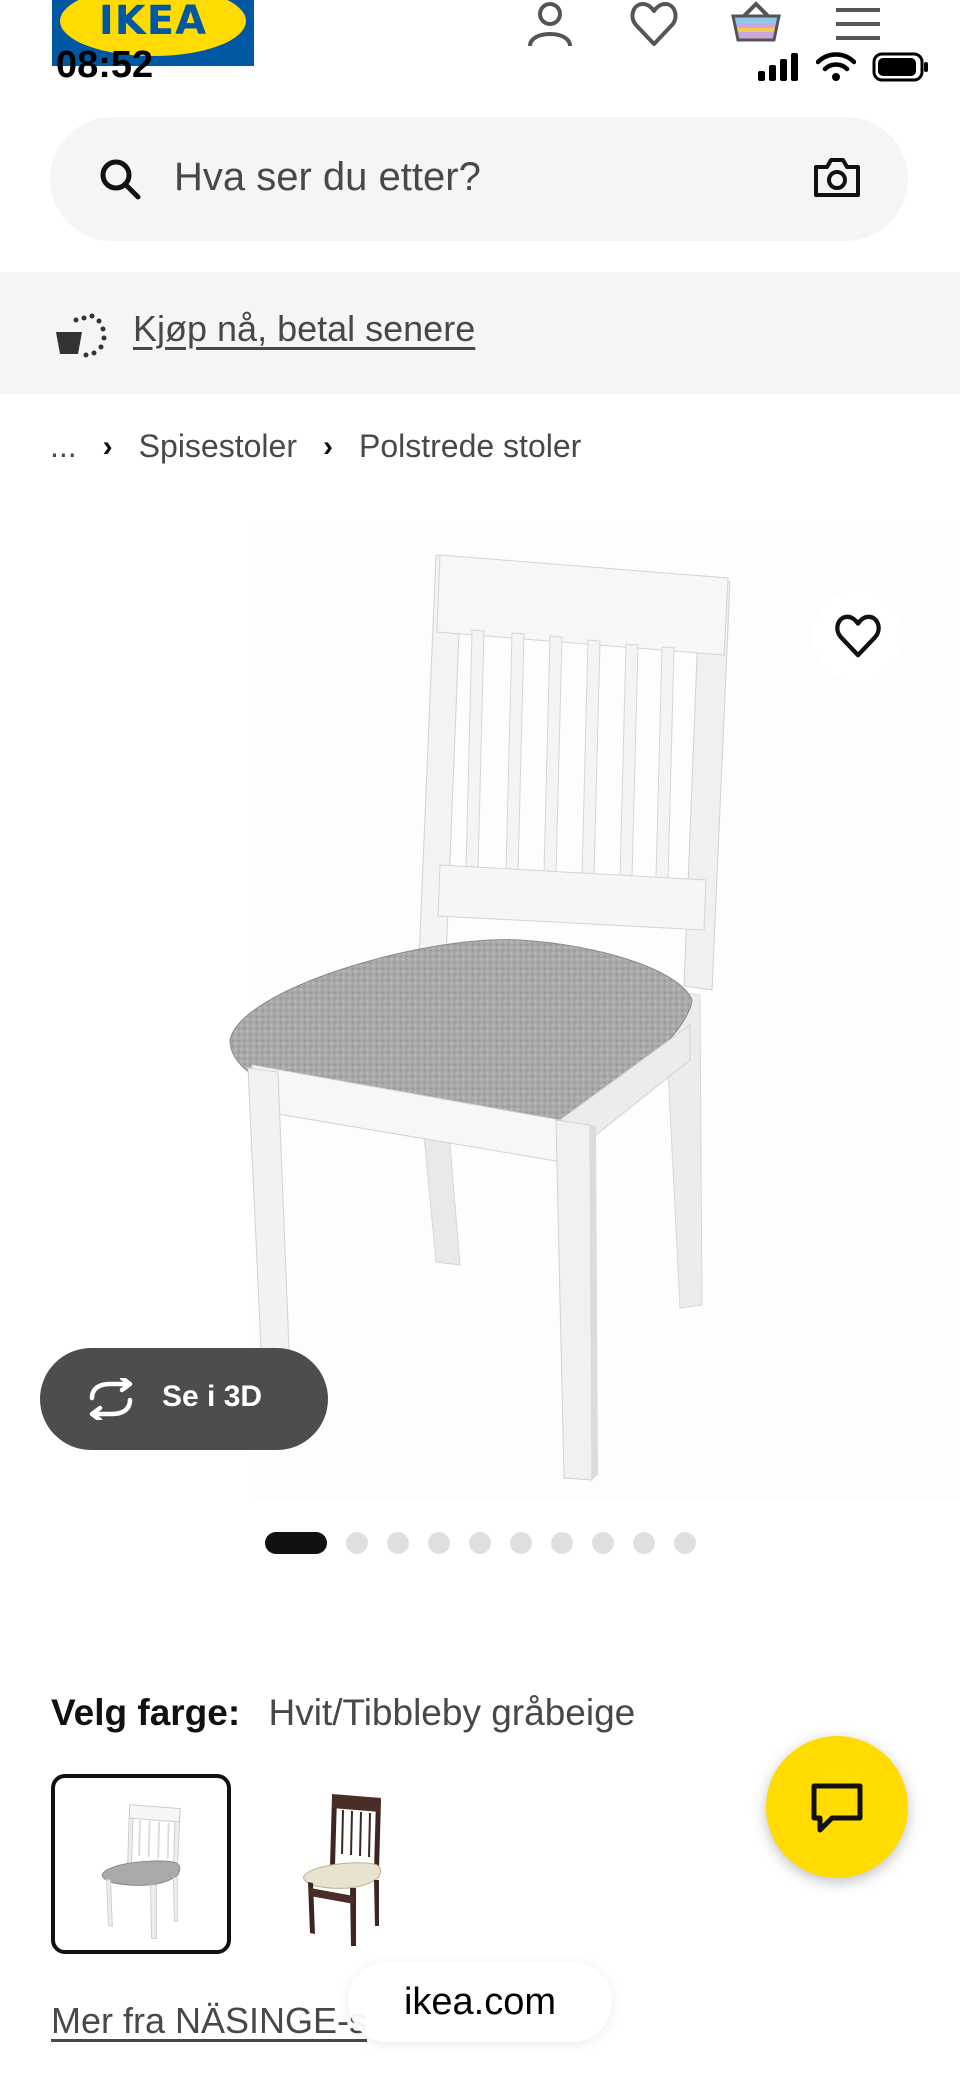 The height and width of the screenshot is (2079, 960). I want to click on view-3d-label: Se i 3D, so click(212, 1396).